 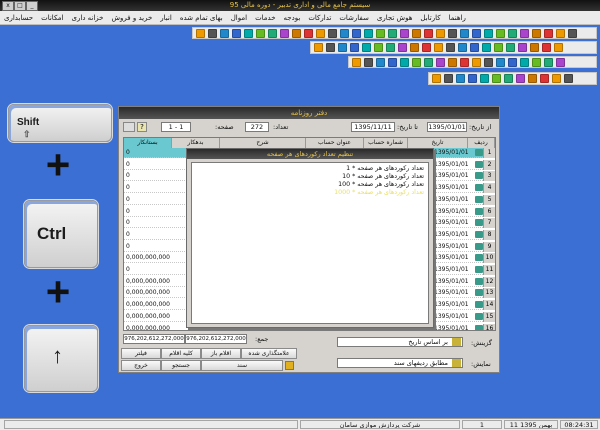 I want to click on menu-item-orders: سفارشات, so click(x=354, y=18).